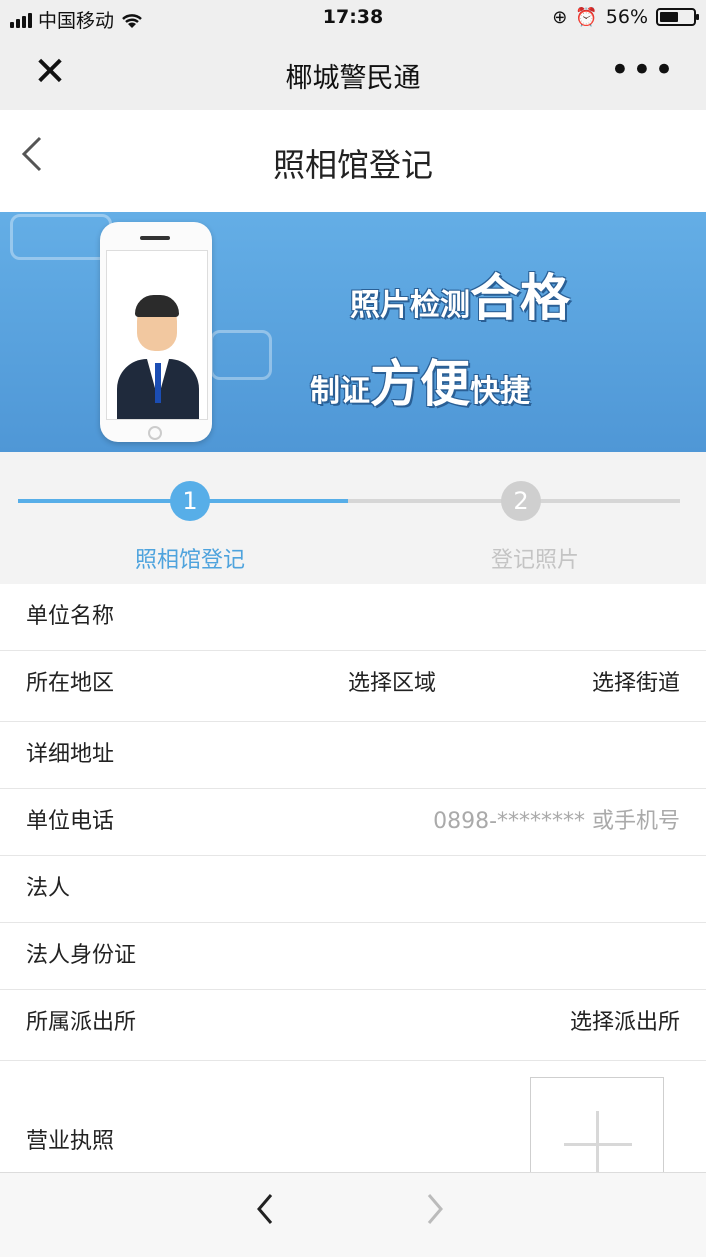 The width and height of the screenshot is (706, 1257). Describe the element at coordinates (81, 955) in the screenshot. I see `legal-id-label: 法人身份证` at that location.